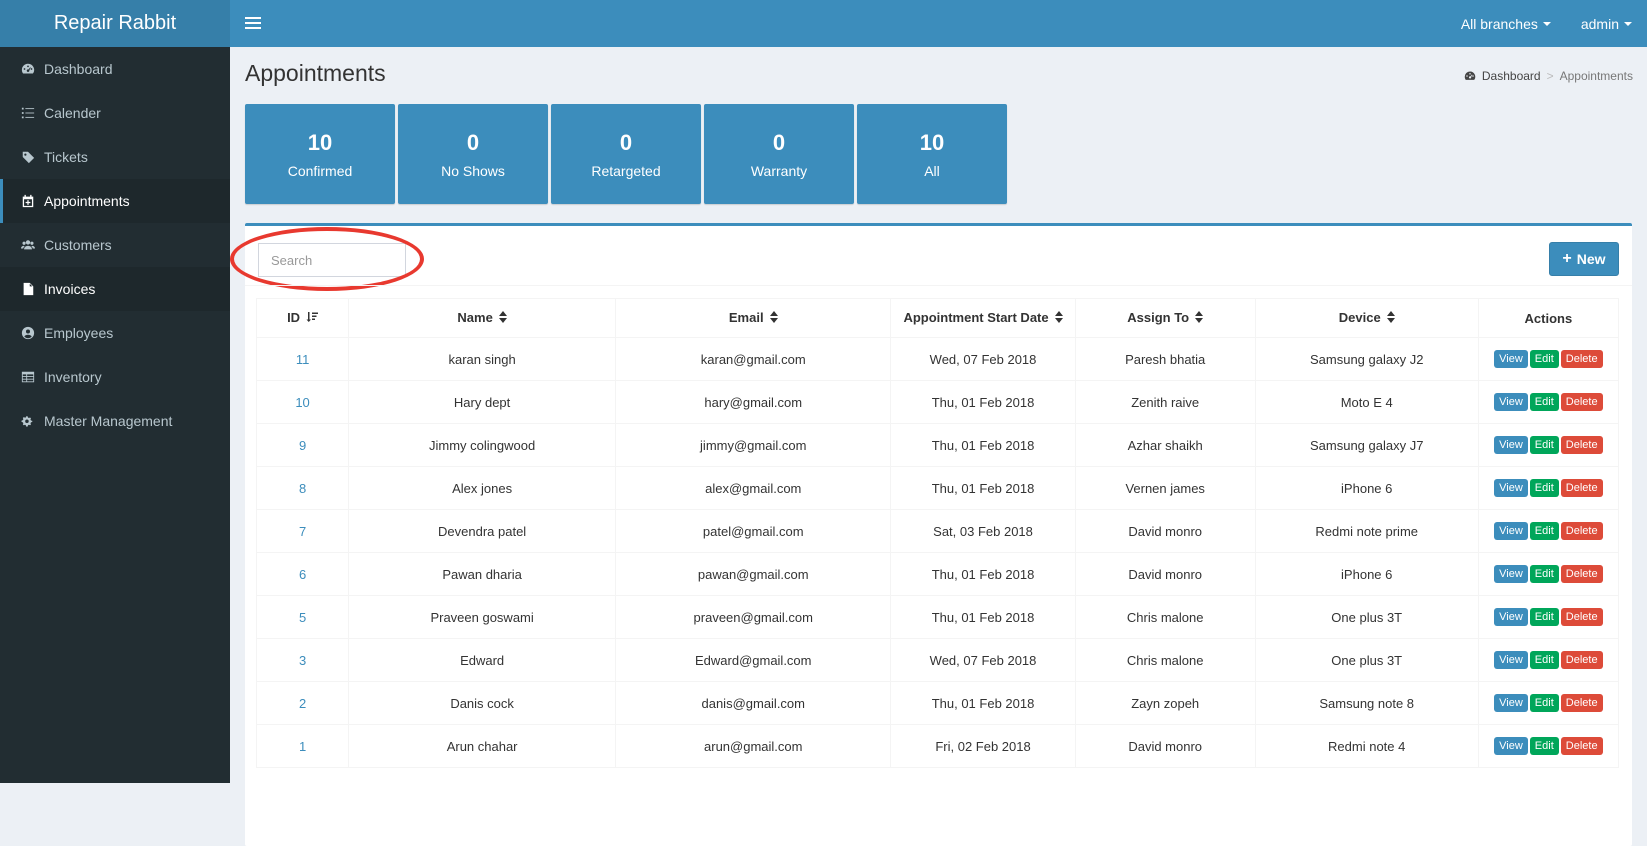 This screenshot has height=846, width=1647. Describe the element at coordinates (115, 201) in the screenshot. I see `sidebar-item-appointments: Appointments` at that location.